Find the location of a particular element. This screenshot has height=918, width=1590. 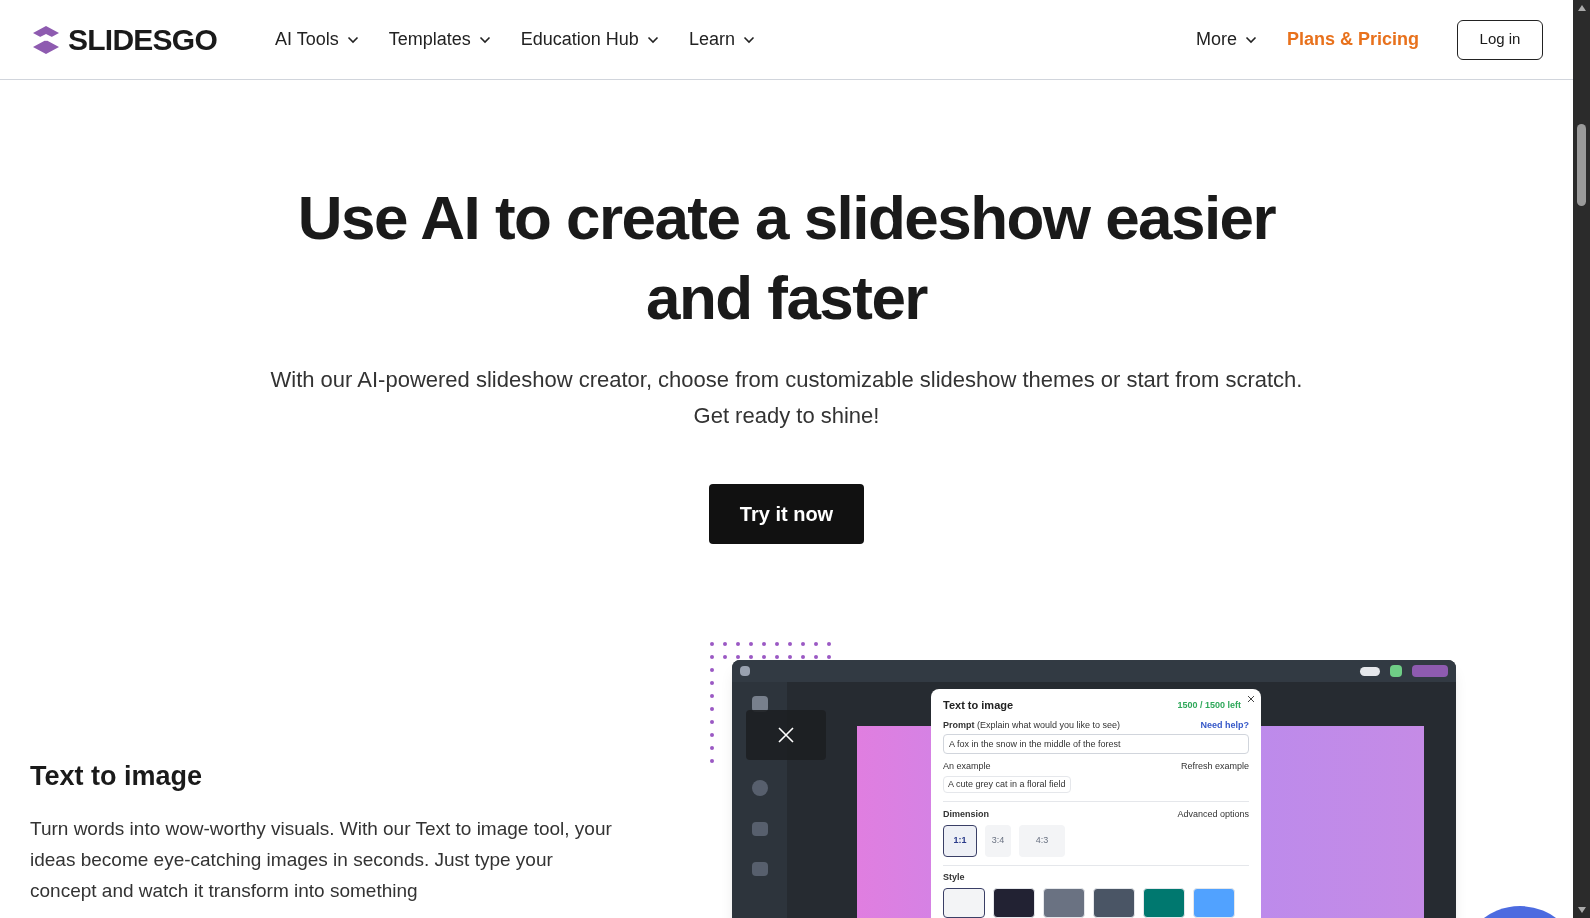

scroll-down-icon is located at coordinates (1581, 910).